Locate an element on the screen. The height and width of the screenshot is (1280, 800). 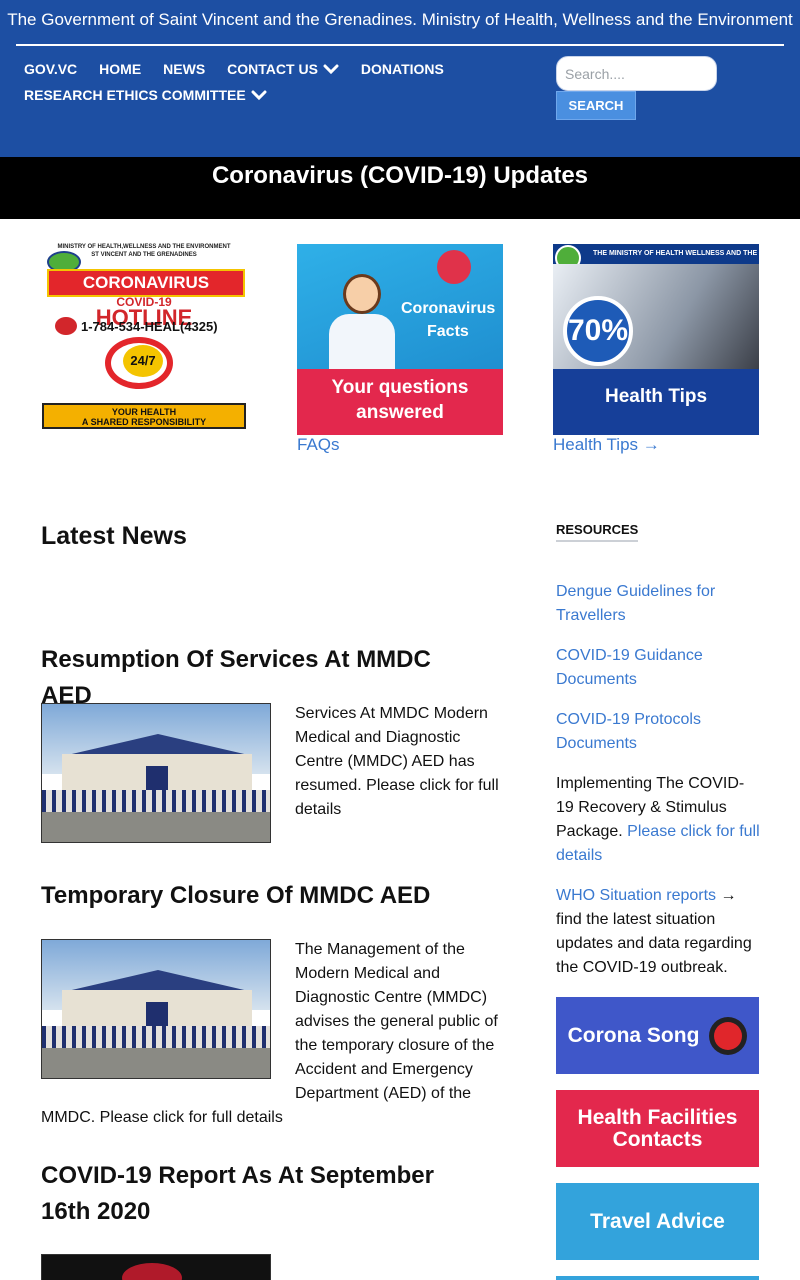
search-button: SEARCH is located at coordinates (596, 105).